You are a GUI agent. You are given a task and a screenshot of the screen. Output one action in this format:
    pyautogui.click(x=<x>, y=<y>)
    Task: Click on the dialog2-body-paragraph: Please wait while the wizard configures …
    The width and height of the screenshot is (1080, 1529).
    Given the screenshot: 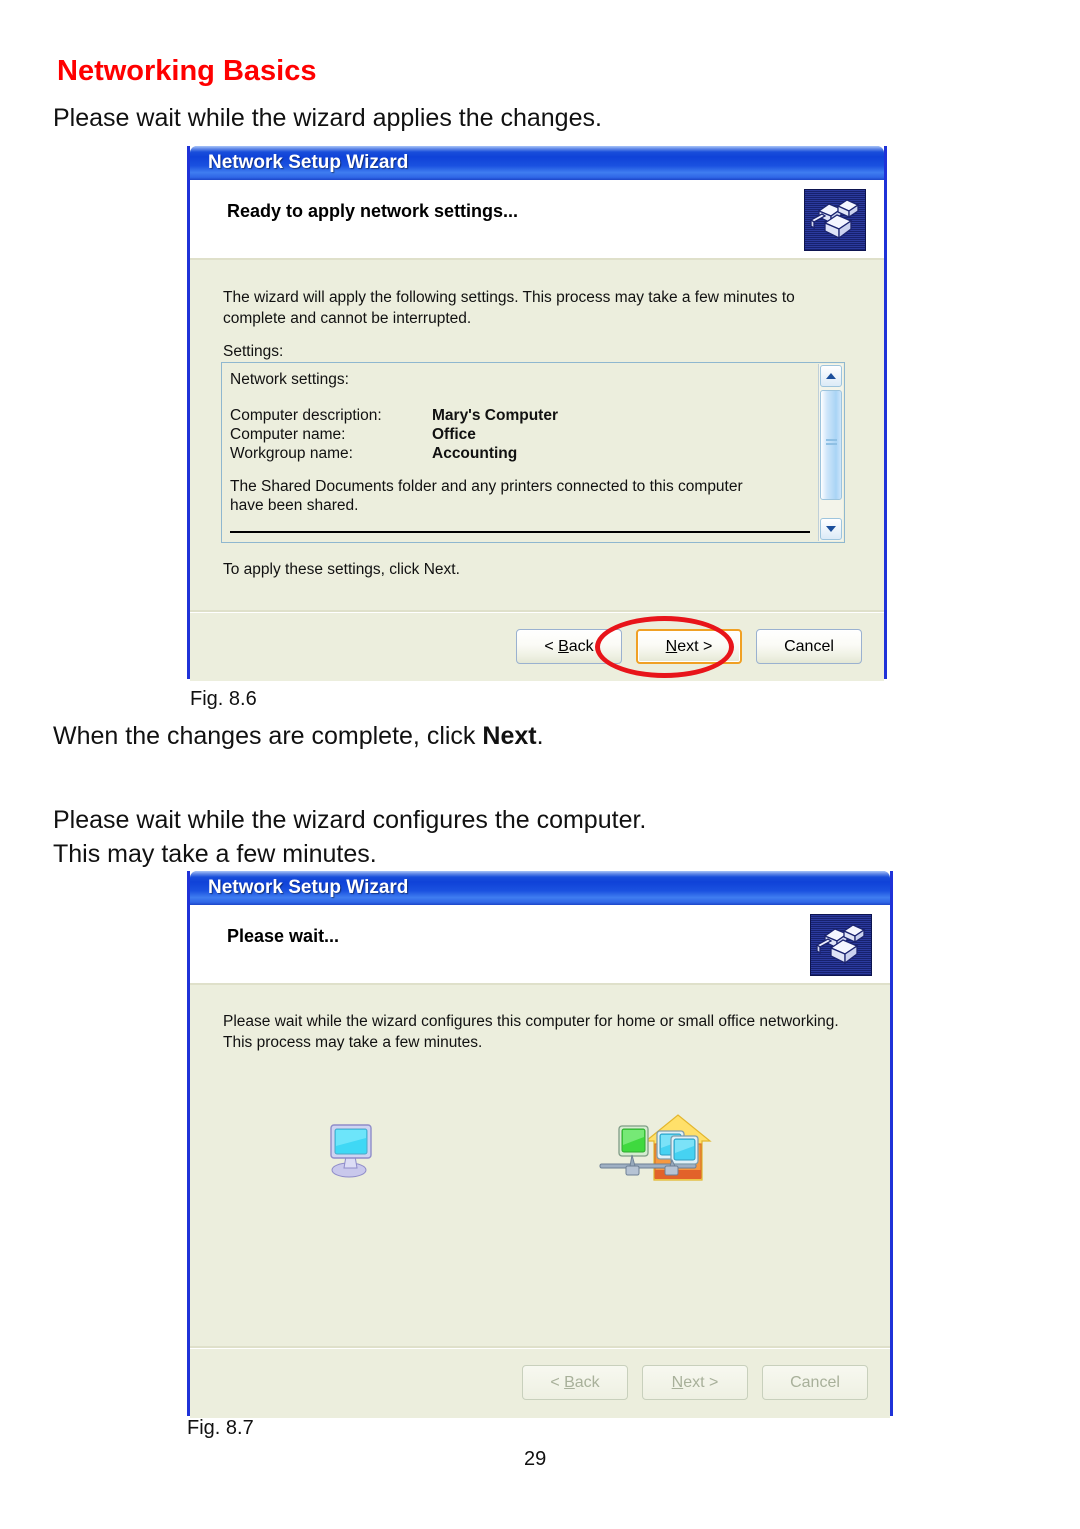 What is the action you would take?
    pyautogui.click(x=531, y=1032)
    